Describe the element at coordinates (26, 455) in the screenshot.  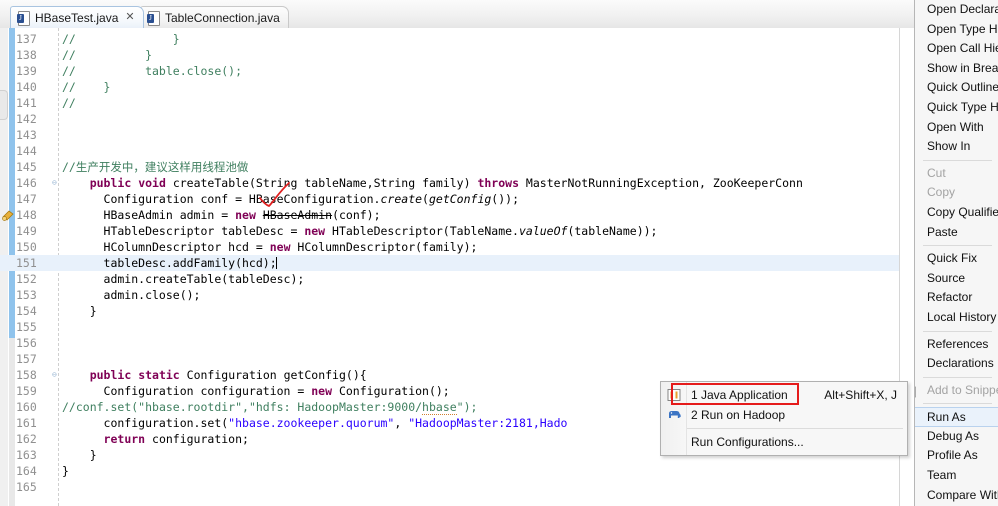
I see `line-number: 163` at that location.